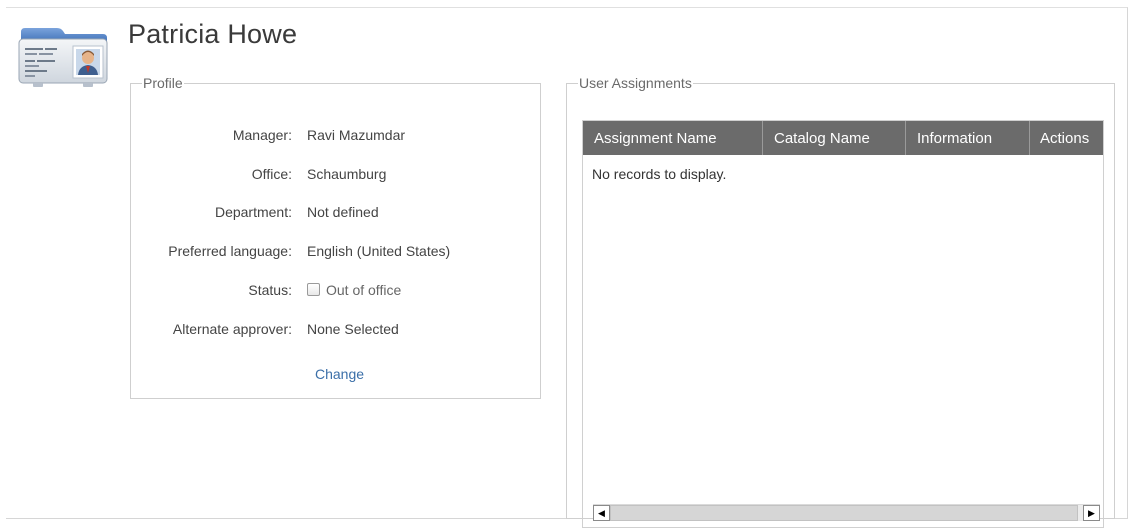 The image size is (1131, 528). I want to click on scrollbar-thumb, so click(844, 513).